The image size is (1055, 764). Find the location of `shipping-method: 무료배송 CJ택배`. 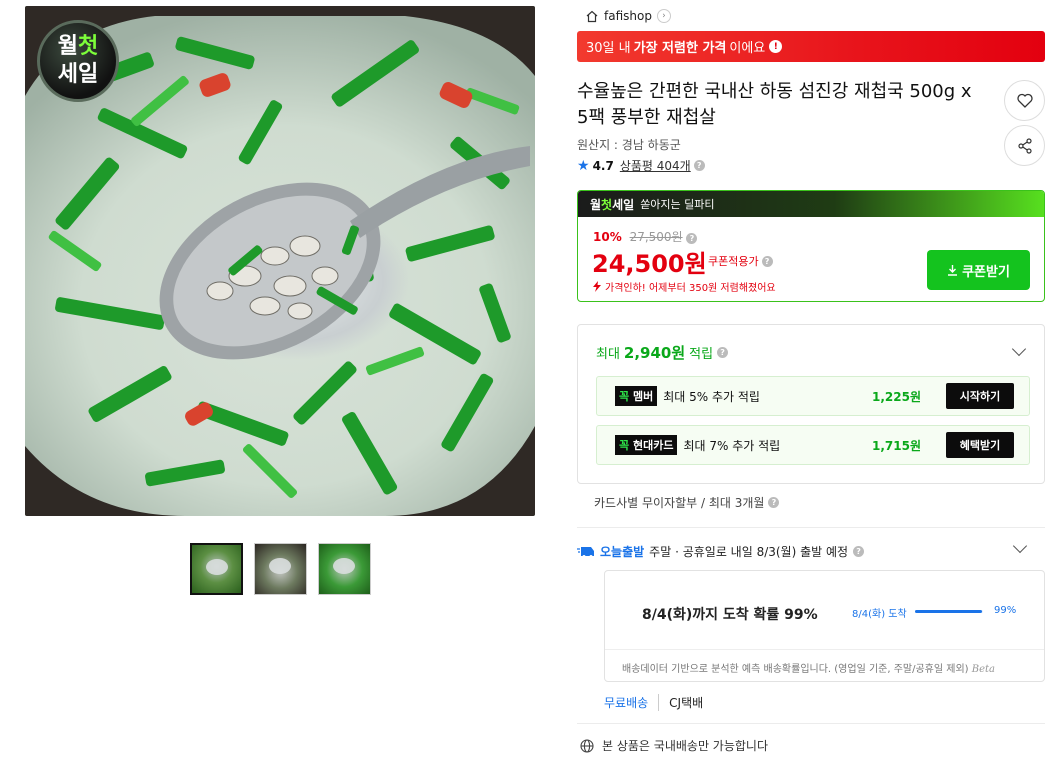

shipping-method: 무료배송 CJ택배 is located at coordinates (653, 702).